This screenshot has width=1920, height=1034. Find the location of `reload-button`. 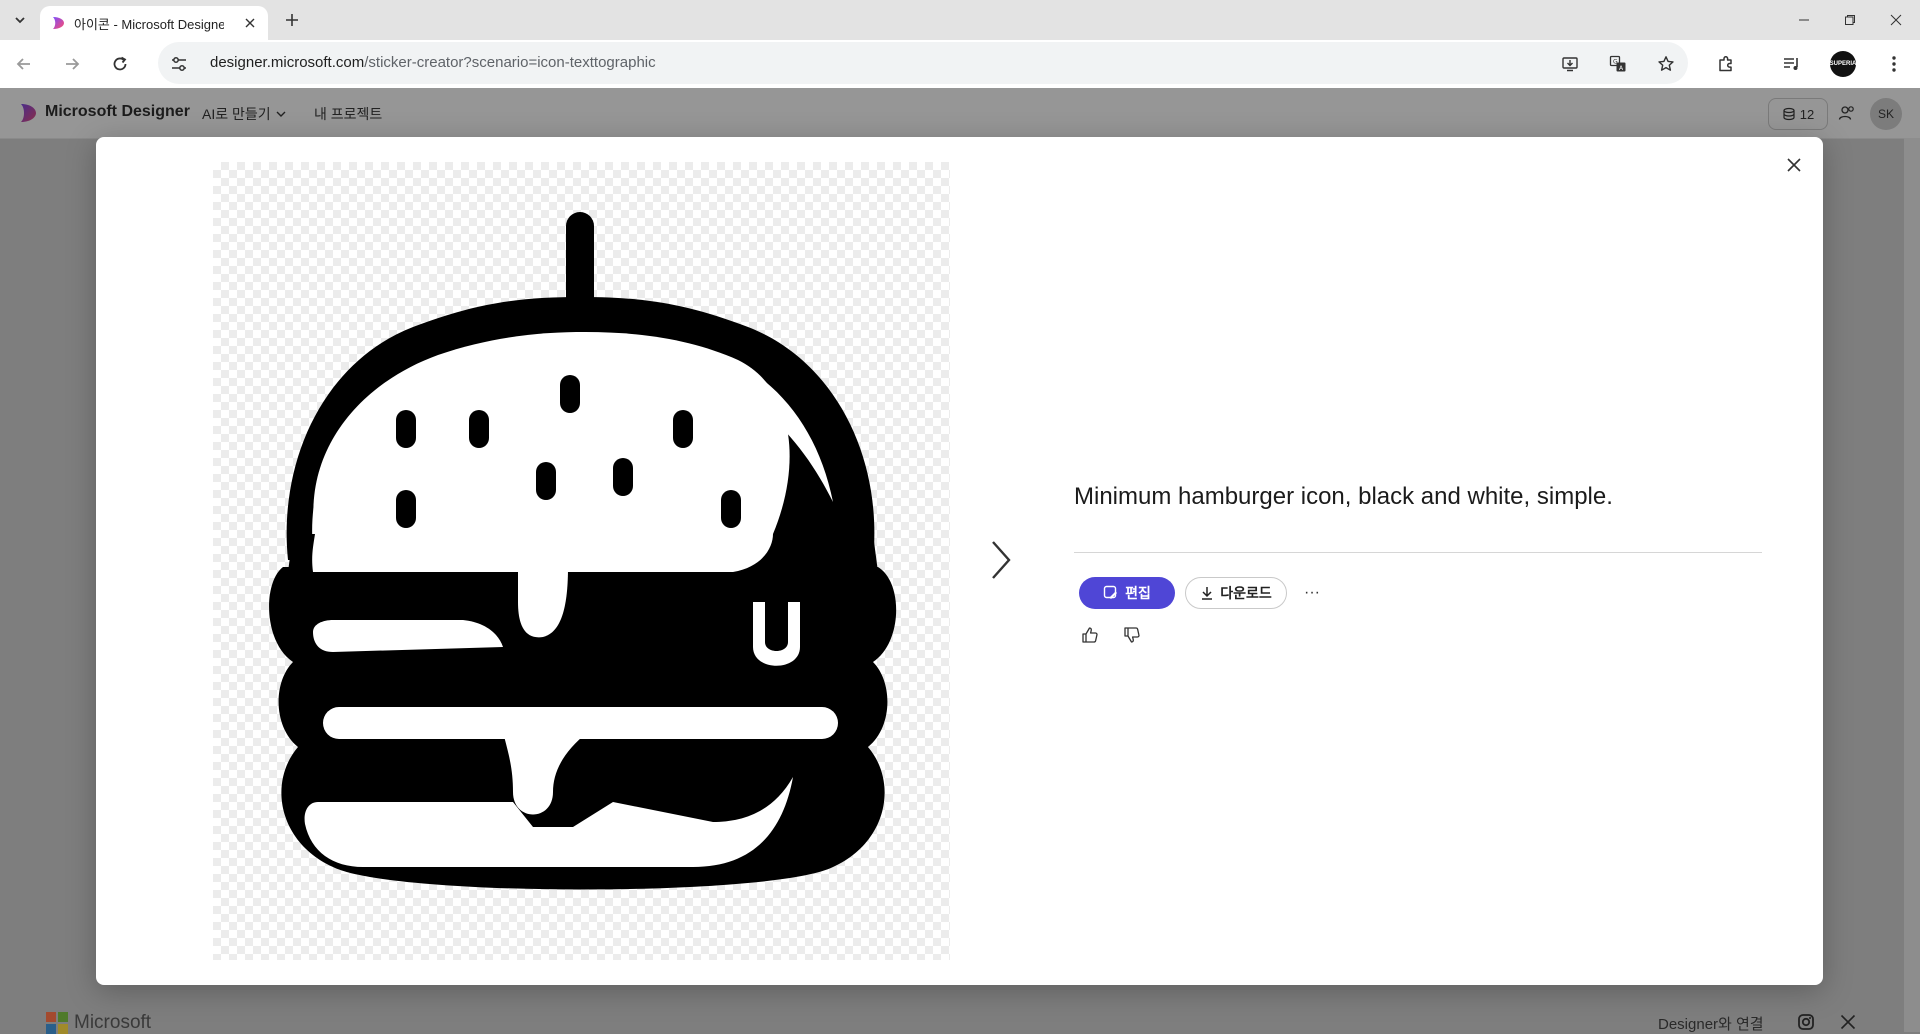

reload-button is located at coordinates (120, 64).